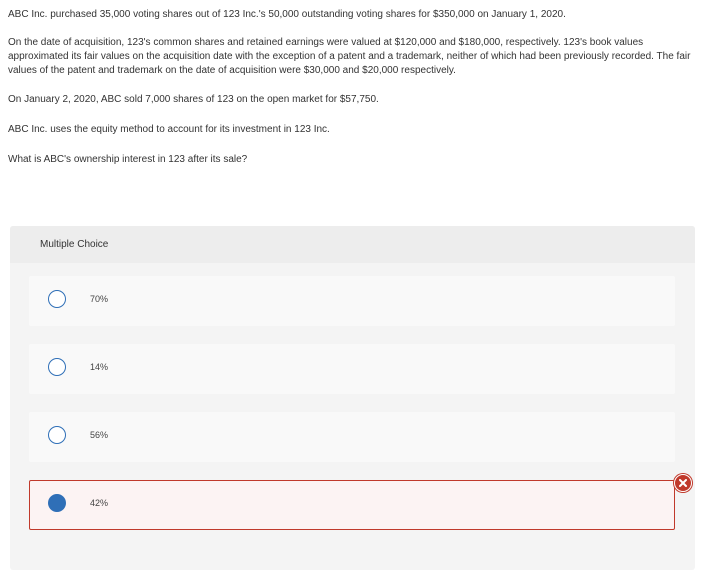 The width and height of the screenshot is (715, 577). What do you see at coordinates (683, 483) in the screenshot?
I see `incorrect-x-icon` at bounding box center [683, 483].